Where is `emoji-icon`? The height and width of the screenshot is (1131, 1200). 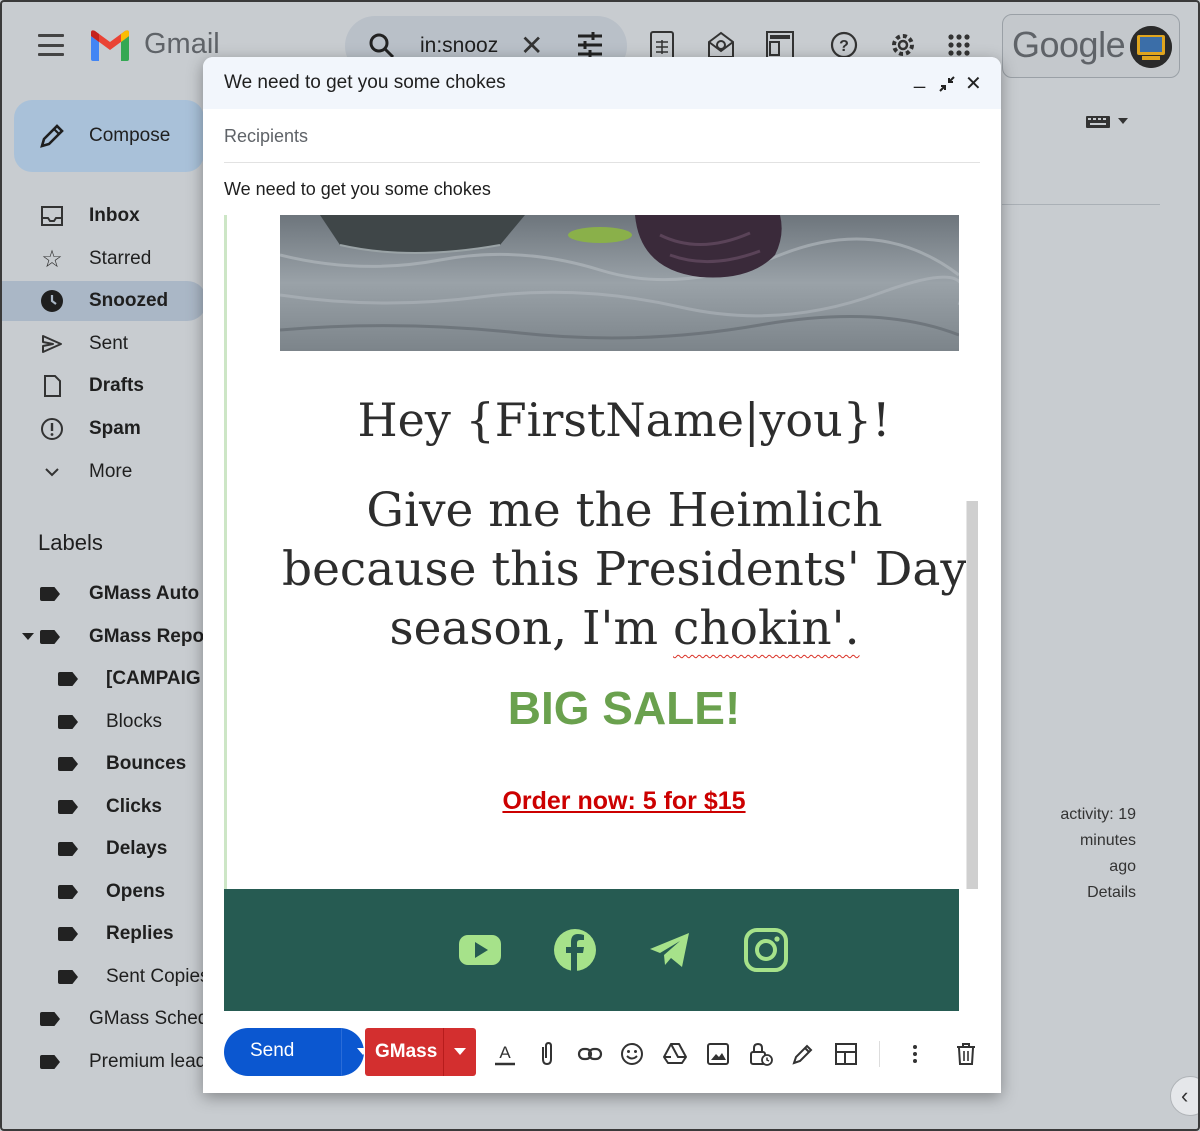
emoji-icon is located at coordinates (632, 1054).